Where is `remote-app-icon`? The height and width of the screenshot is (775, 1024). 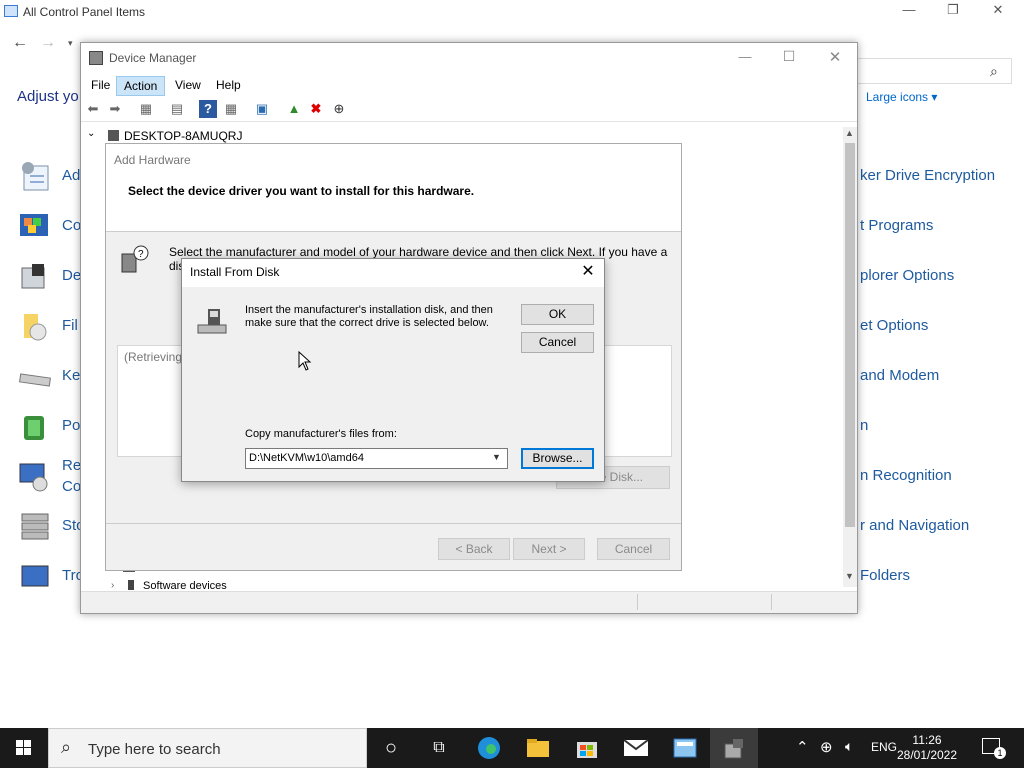 remote-app-icon is located at coordinates (38, 477).